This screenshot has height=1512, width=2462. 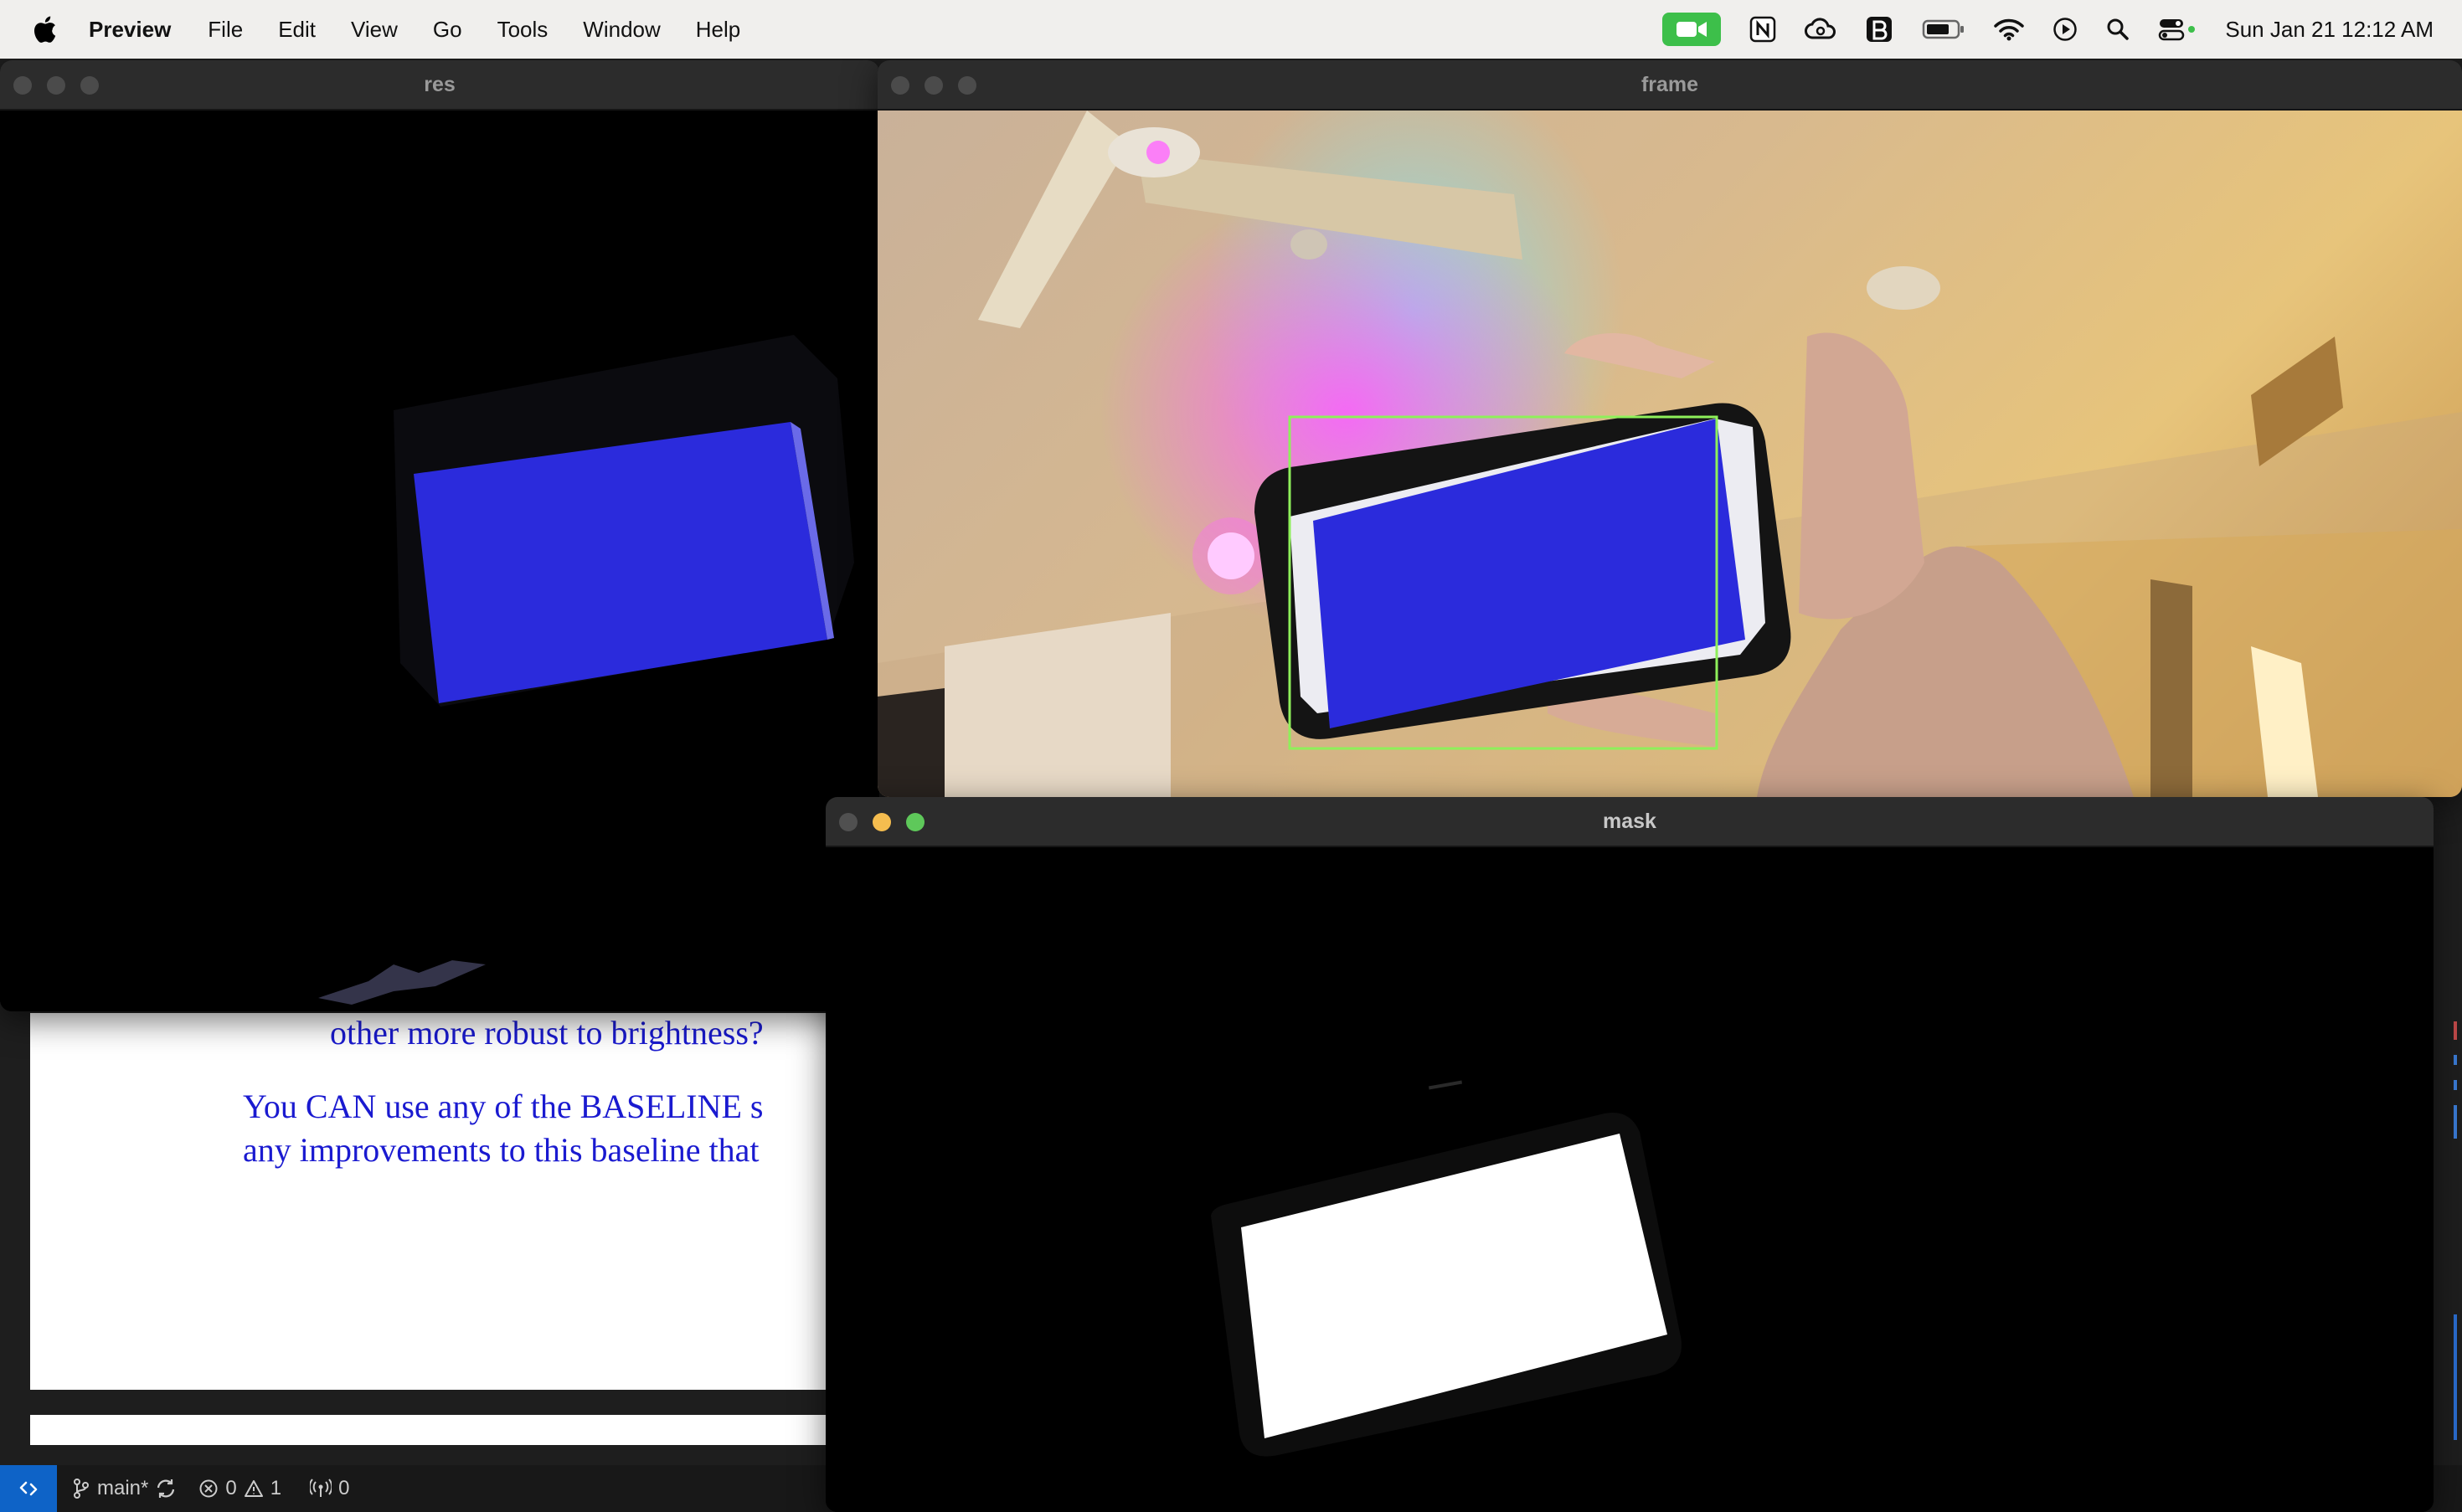 I want to click on menu-file: File, so click(x=225, y=30).